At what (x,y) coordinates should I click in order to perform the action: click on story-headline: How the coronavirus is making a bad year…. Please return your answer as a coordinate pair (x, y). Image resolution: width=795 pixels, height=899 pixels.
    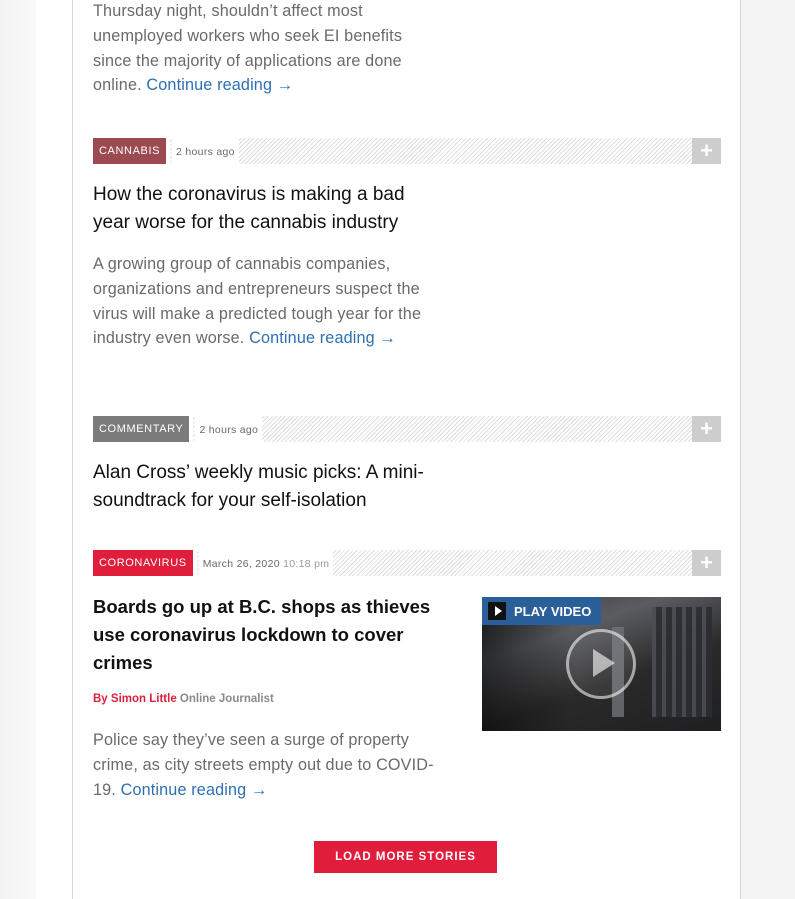
    Looking at the image, I should click on (268, 209).